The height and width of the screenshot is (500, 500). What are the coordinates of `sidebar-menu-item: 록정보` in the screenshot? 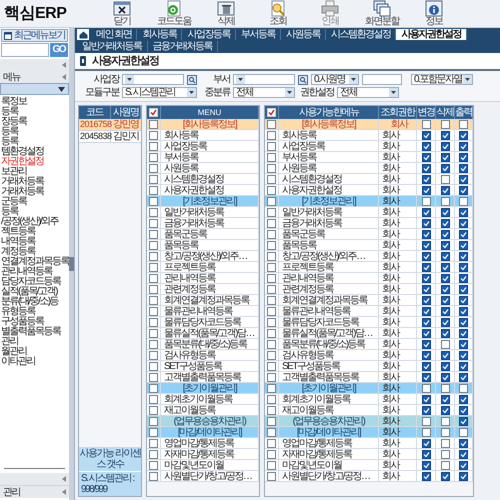 It's located at (35, 102).